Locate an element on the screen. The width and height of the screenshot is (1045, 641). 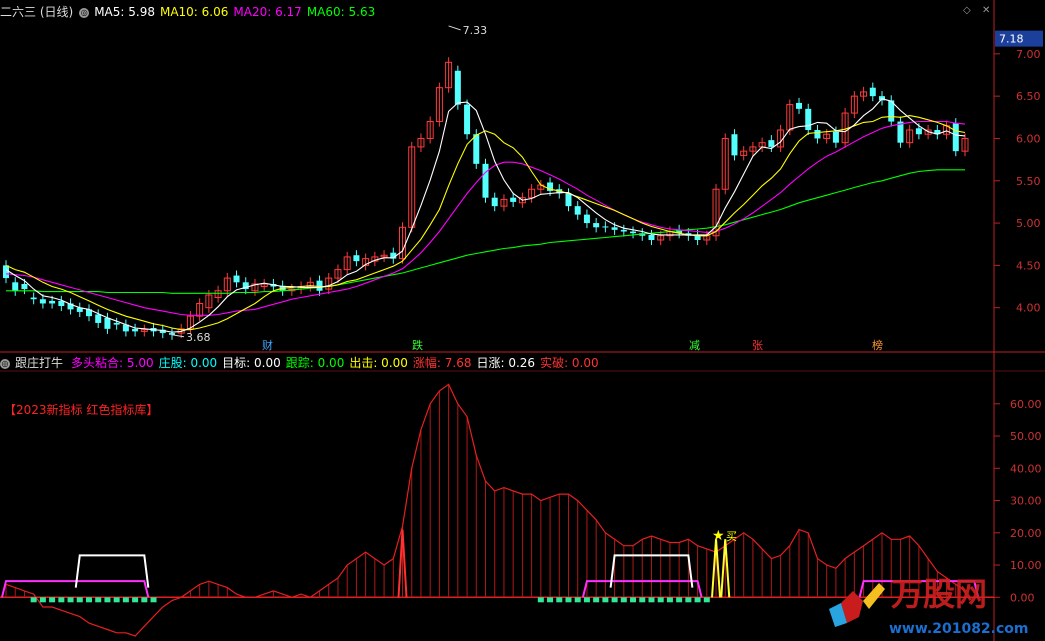
event-tag: 榜 is located at coordinates (877, 345).